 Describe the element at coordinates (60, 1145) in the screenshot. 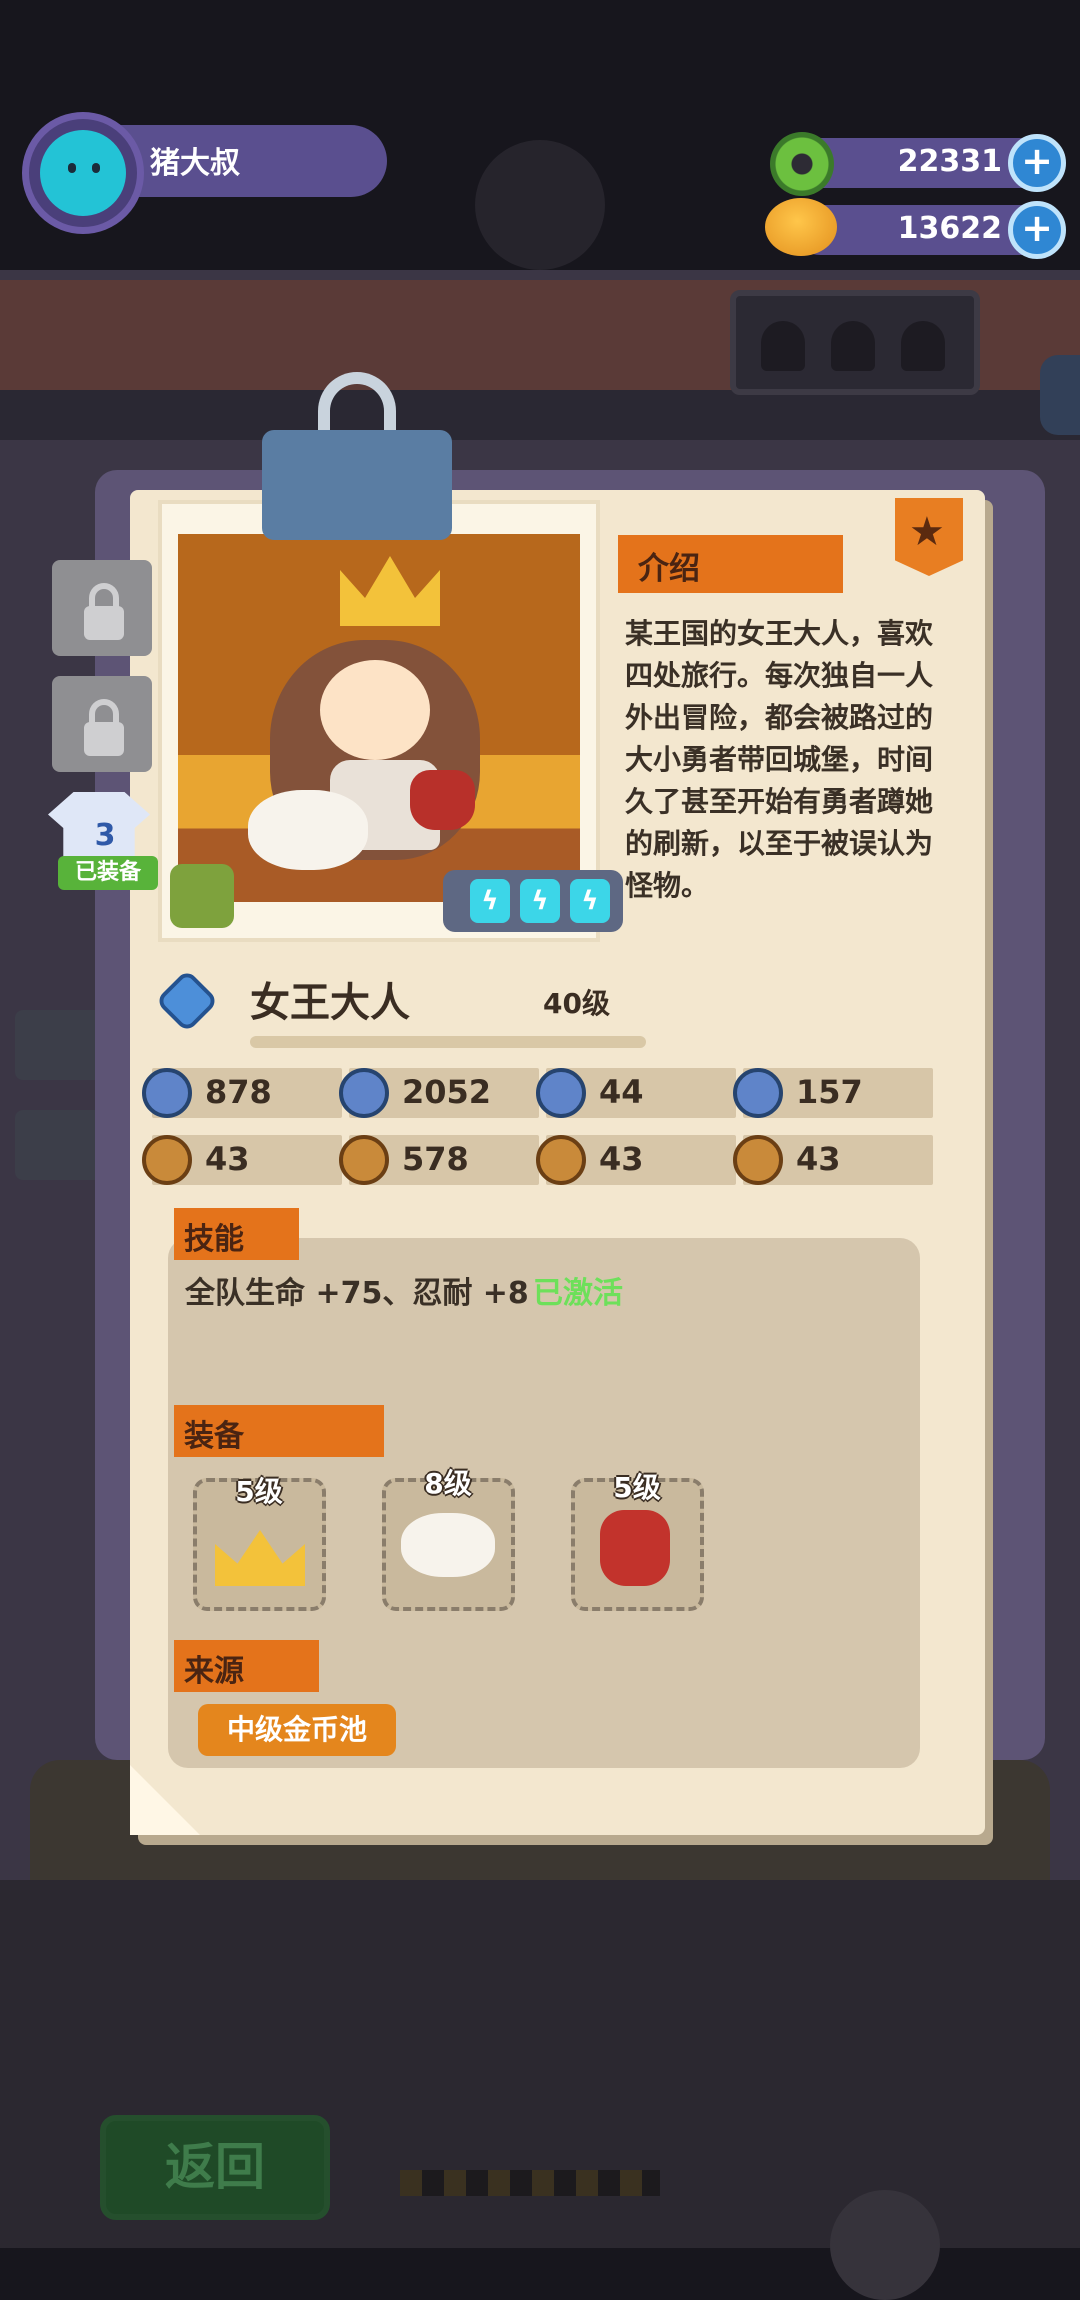

I see `side-tab-story-hint` at that location.